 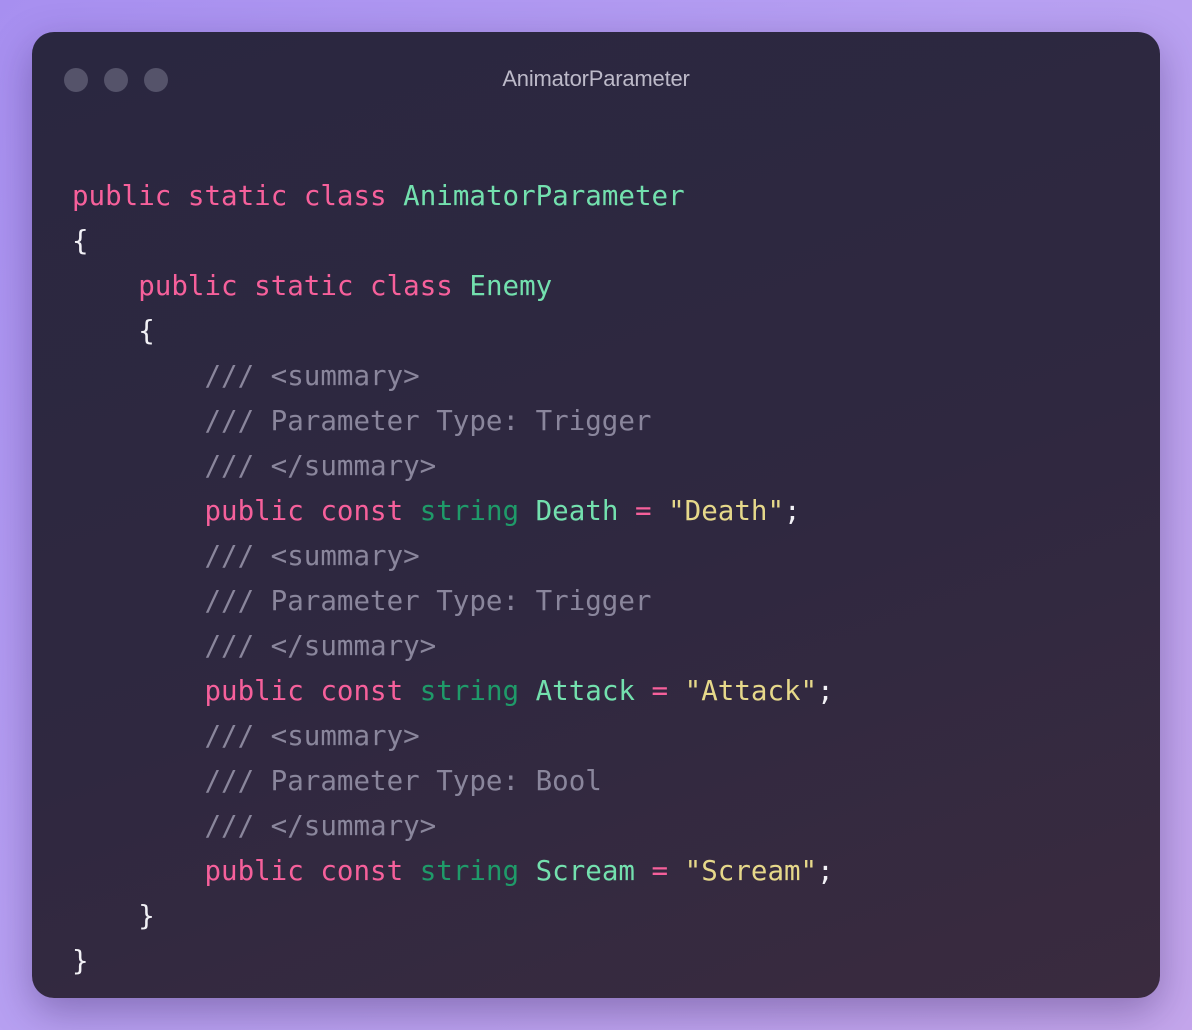 What do you see at coordinates (726, 511) in the screenshot?
I see `code-string: "Death"` at bounding box center [726, 511].